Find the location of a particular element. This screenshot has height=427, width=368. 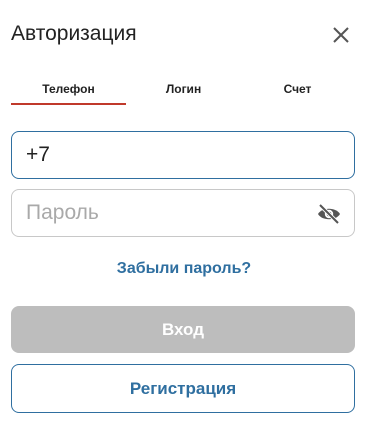

auth-tabs: Телефон Логин Счет is located at coordinates (182, 90).